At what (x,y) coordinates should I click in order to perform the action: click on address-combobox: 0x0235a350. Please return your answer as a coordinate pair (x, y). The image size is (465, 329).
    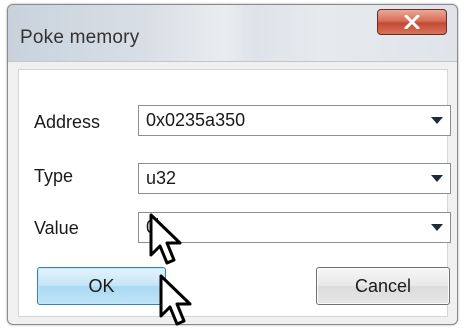
    Looking at the image, I should click on (294, 120).